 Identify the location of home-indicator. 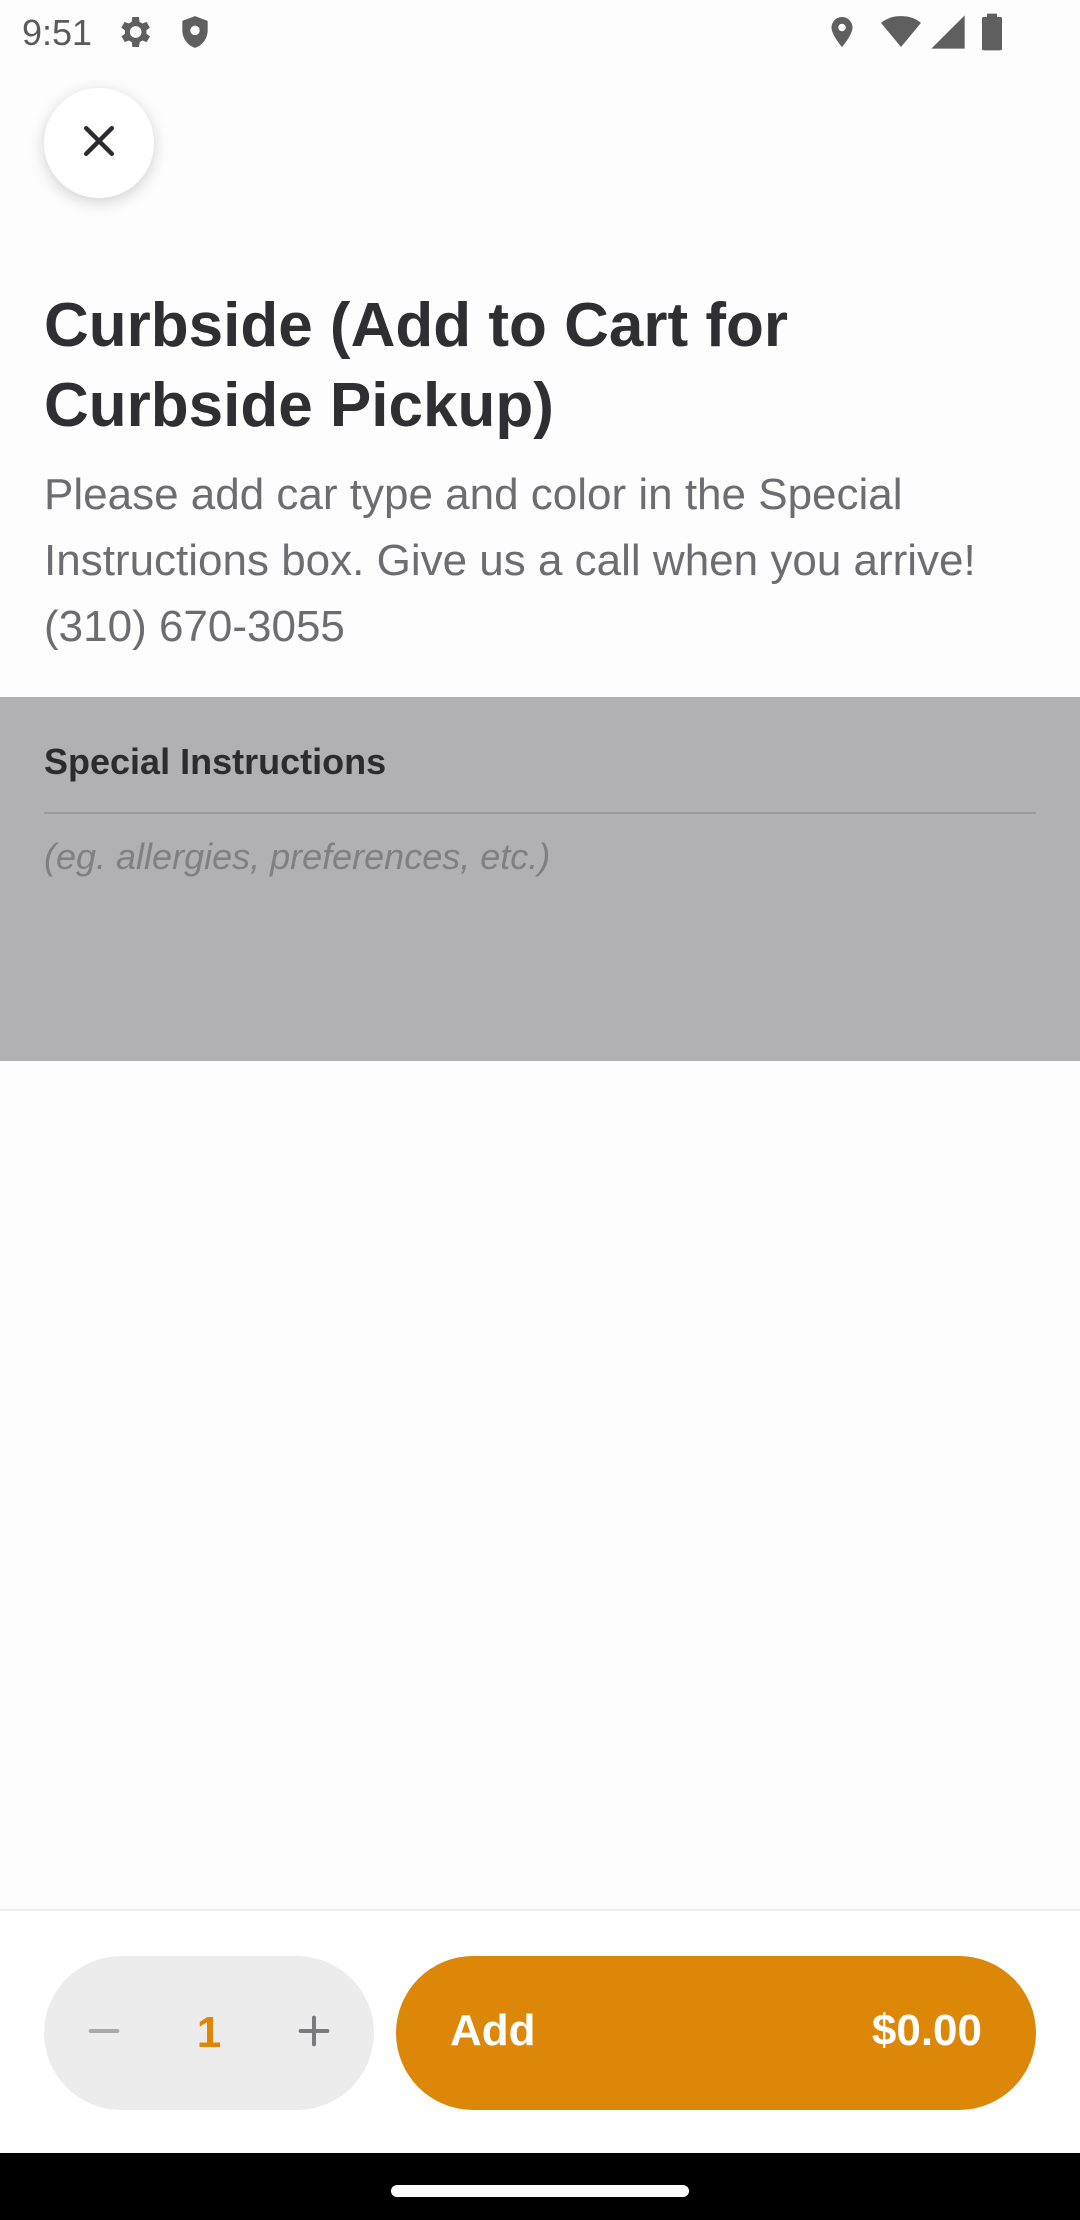
(540, 2191).